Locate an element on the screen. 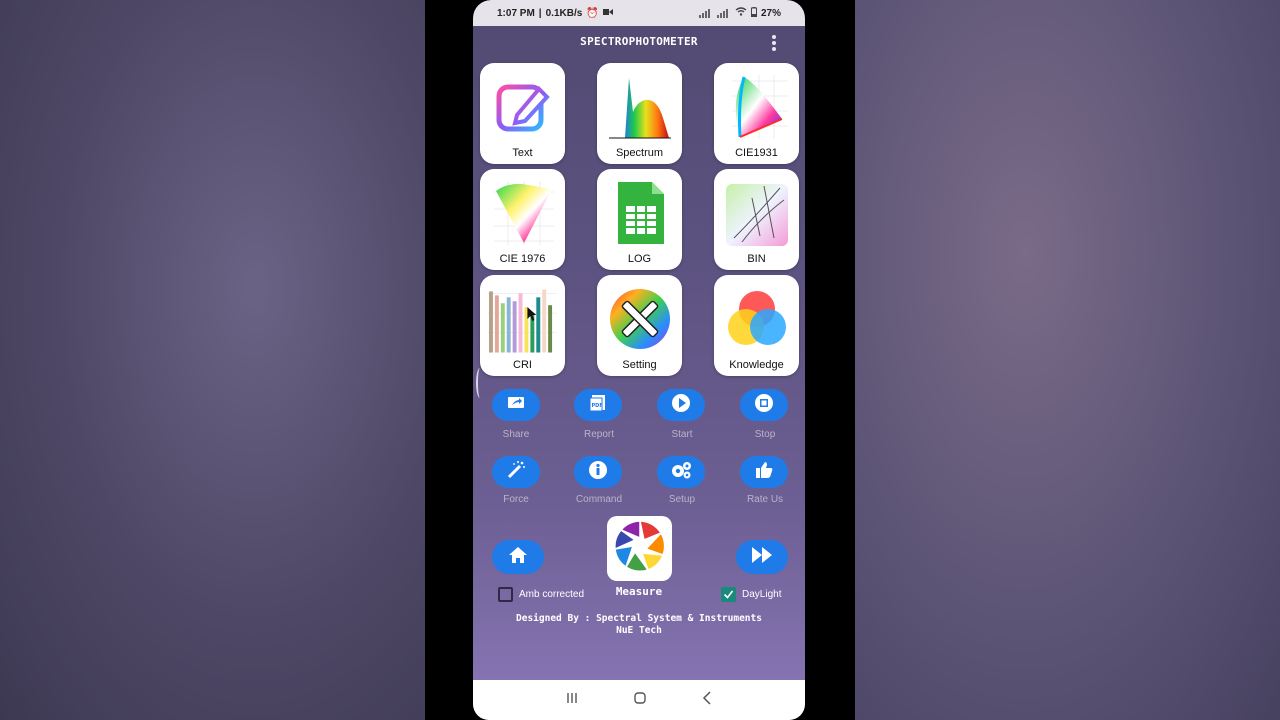 Image resolution: width=1280 pixels, height=720 pixels. gears-icon is located at coordinates (681, 472).